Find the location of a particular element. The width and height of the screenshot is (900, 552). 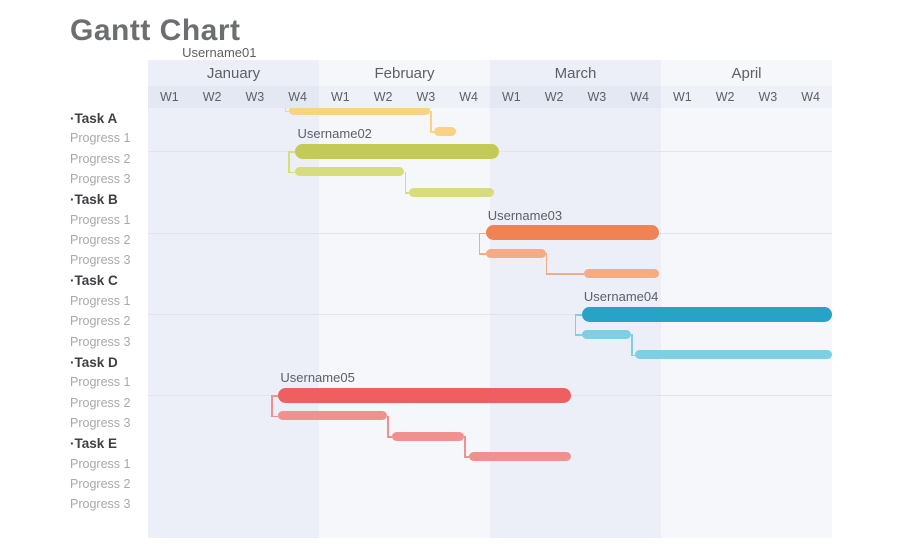

month-label-april: April is located at coordinates (746, 73).